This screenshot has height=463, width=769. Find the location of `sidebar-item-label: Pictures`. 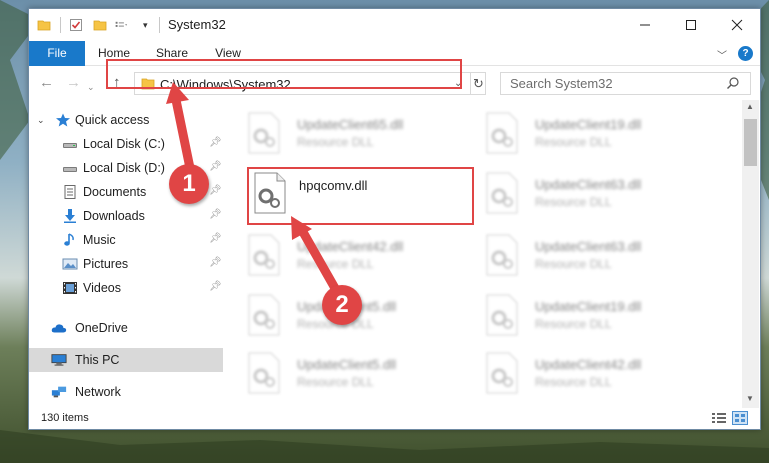

sidebar-item-label: Pictures is located at coordinates (106, 264).